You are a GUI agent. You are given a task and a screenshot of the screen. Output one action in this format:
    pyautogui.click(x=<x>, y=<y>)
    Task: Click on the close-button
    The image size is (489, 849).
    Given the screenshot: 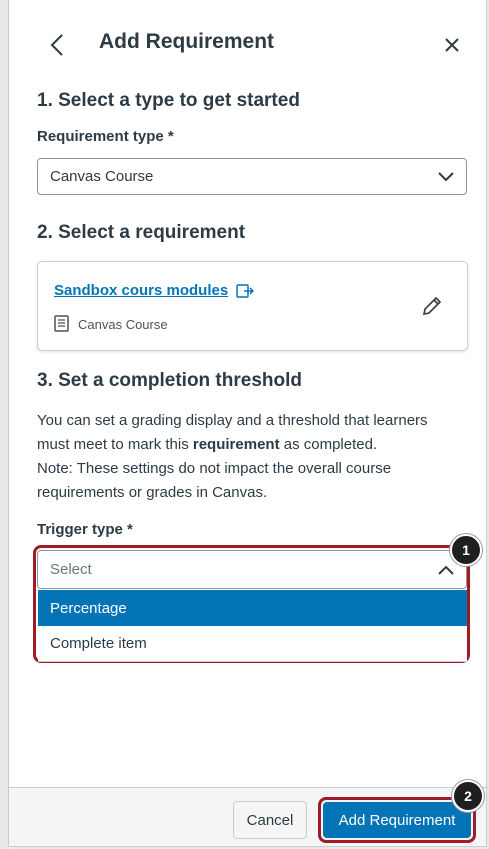 What is the action you would take?
    pyautogui.click(x=452, y=45)
    